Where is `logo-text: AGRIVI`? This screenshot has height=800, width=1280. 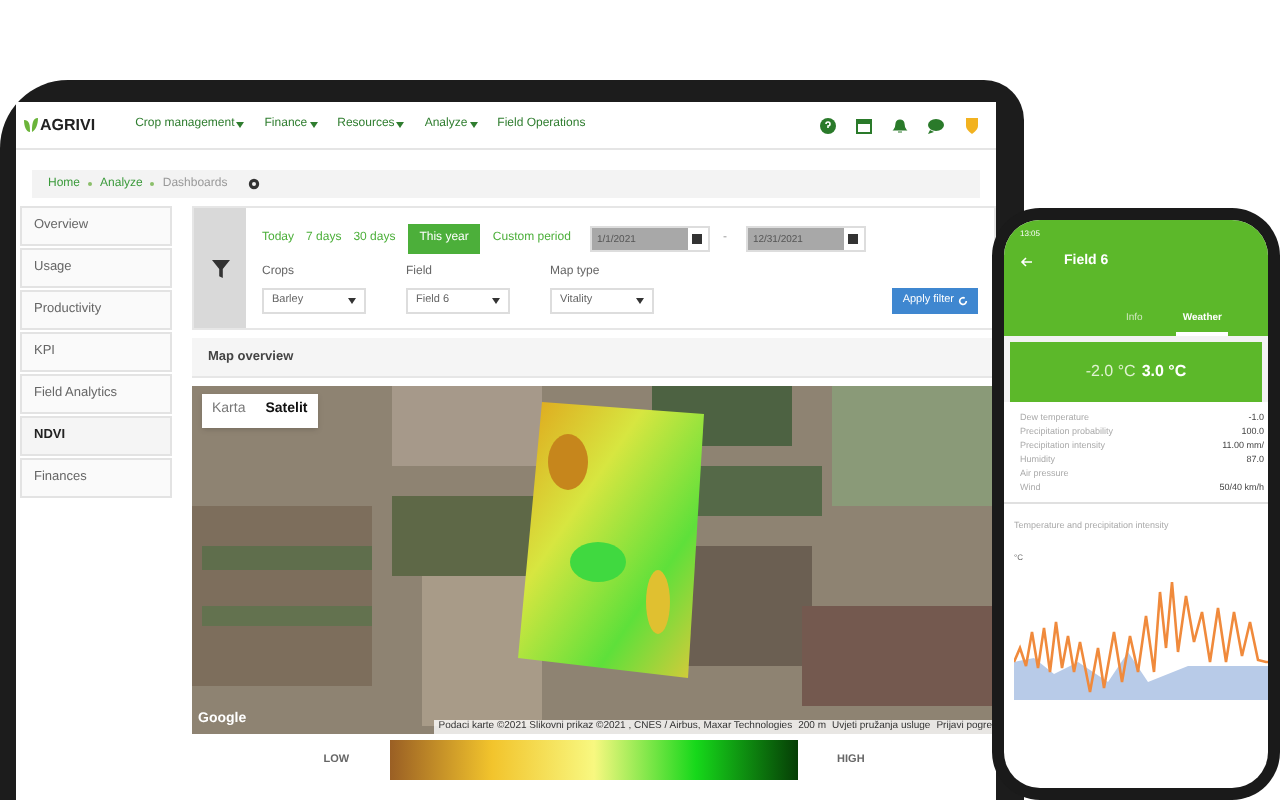 logo-text: AGRIVI is located at coordinates (68, 125).